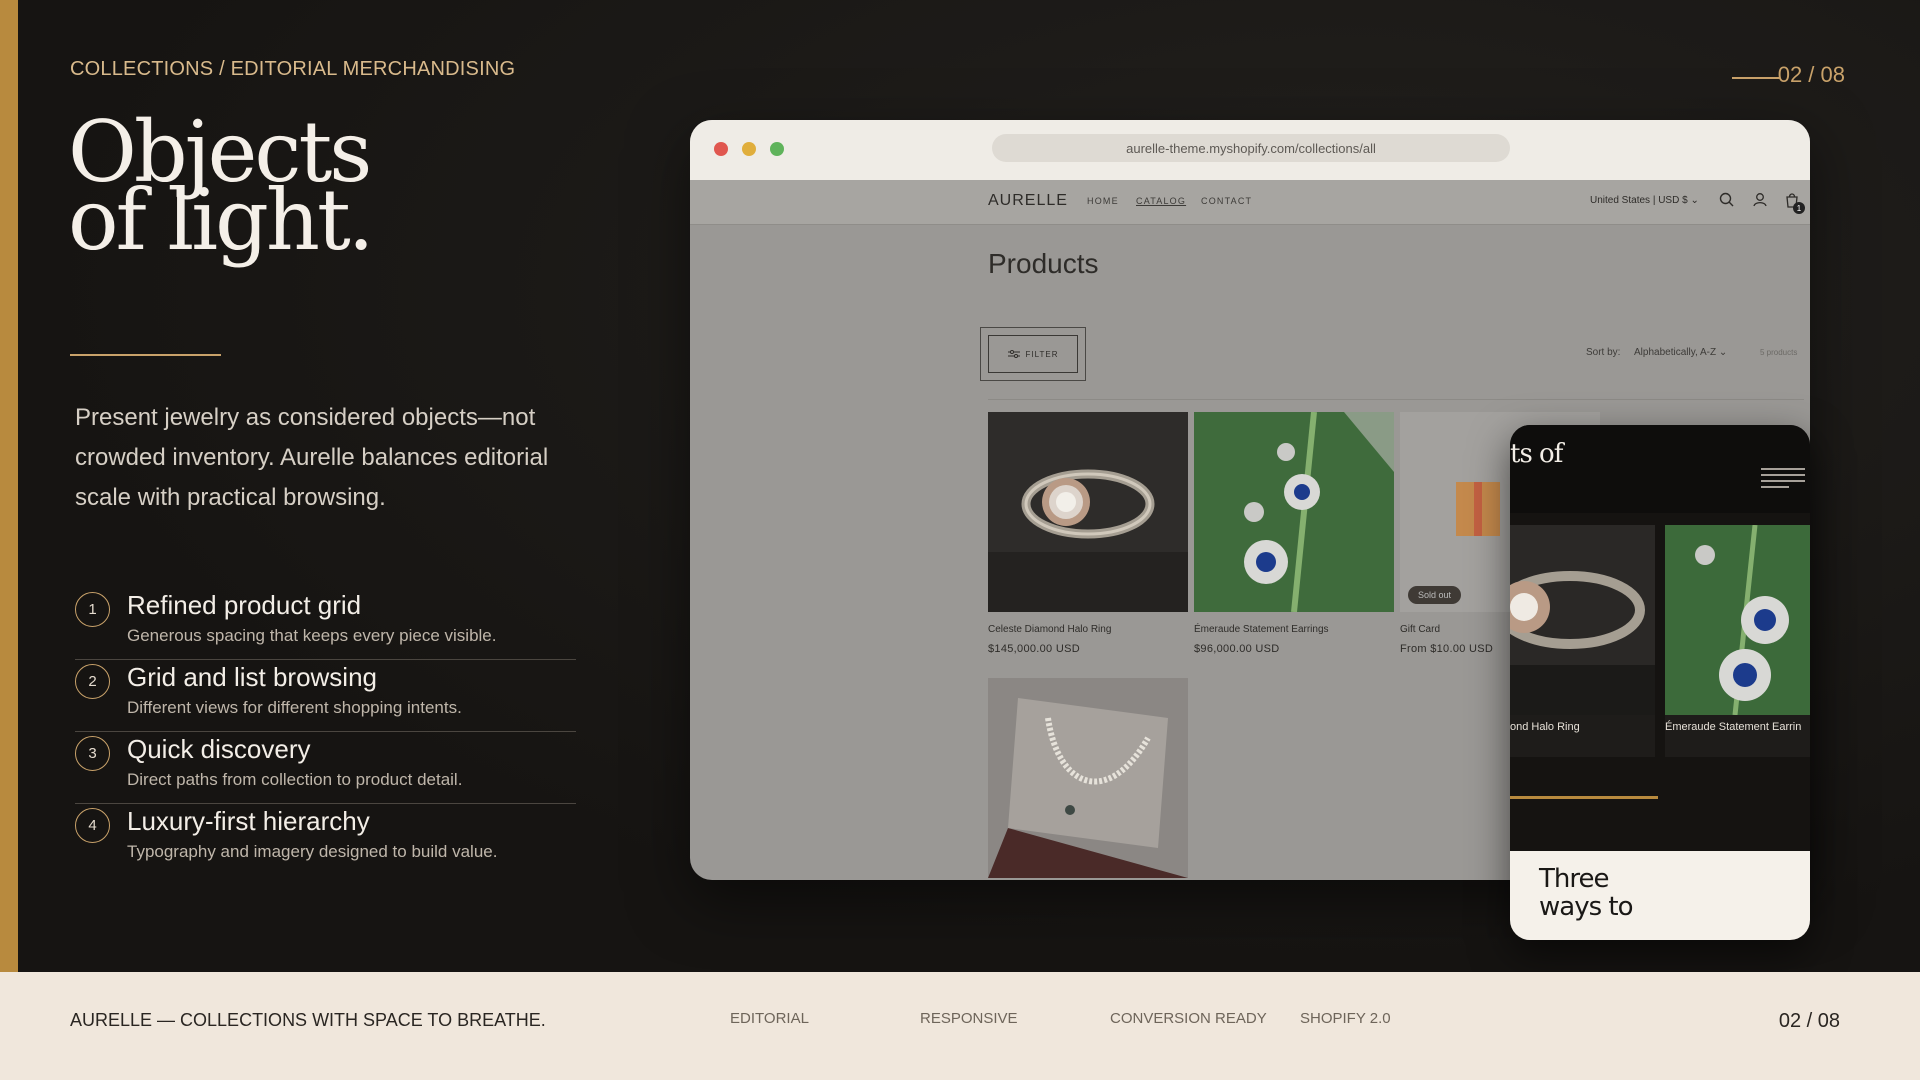 This screenshot has width=1920, height=1080. Describe the element at coordinates (92, 825) in the screenshot. I see `feature-number: 4` at that location.